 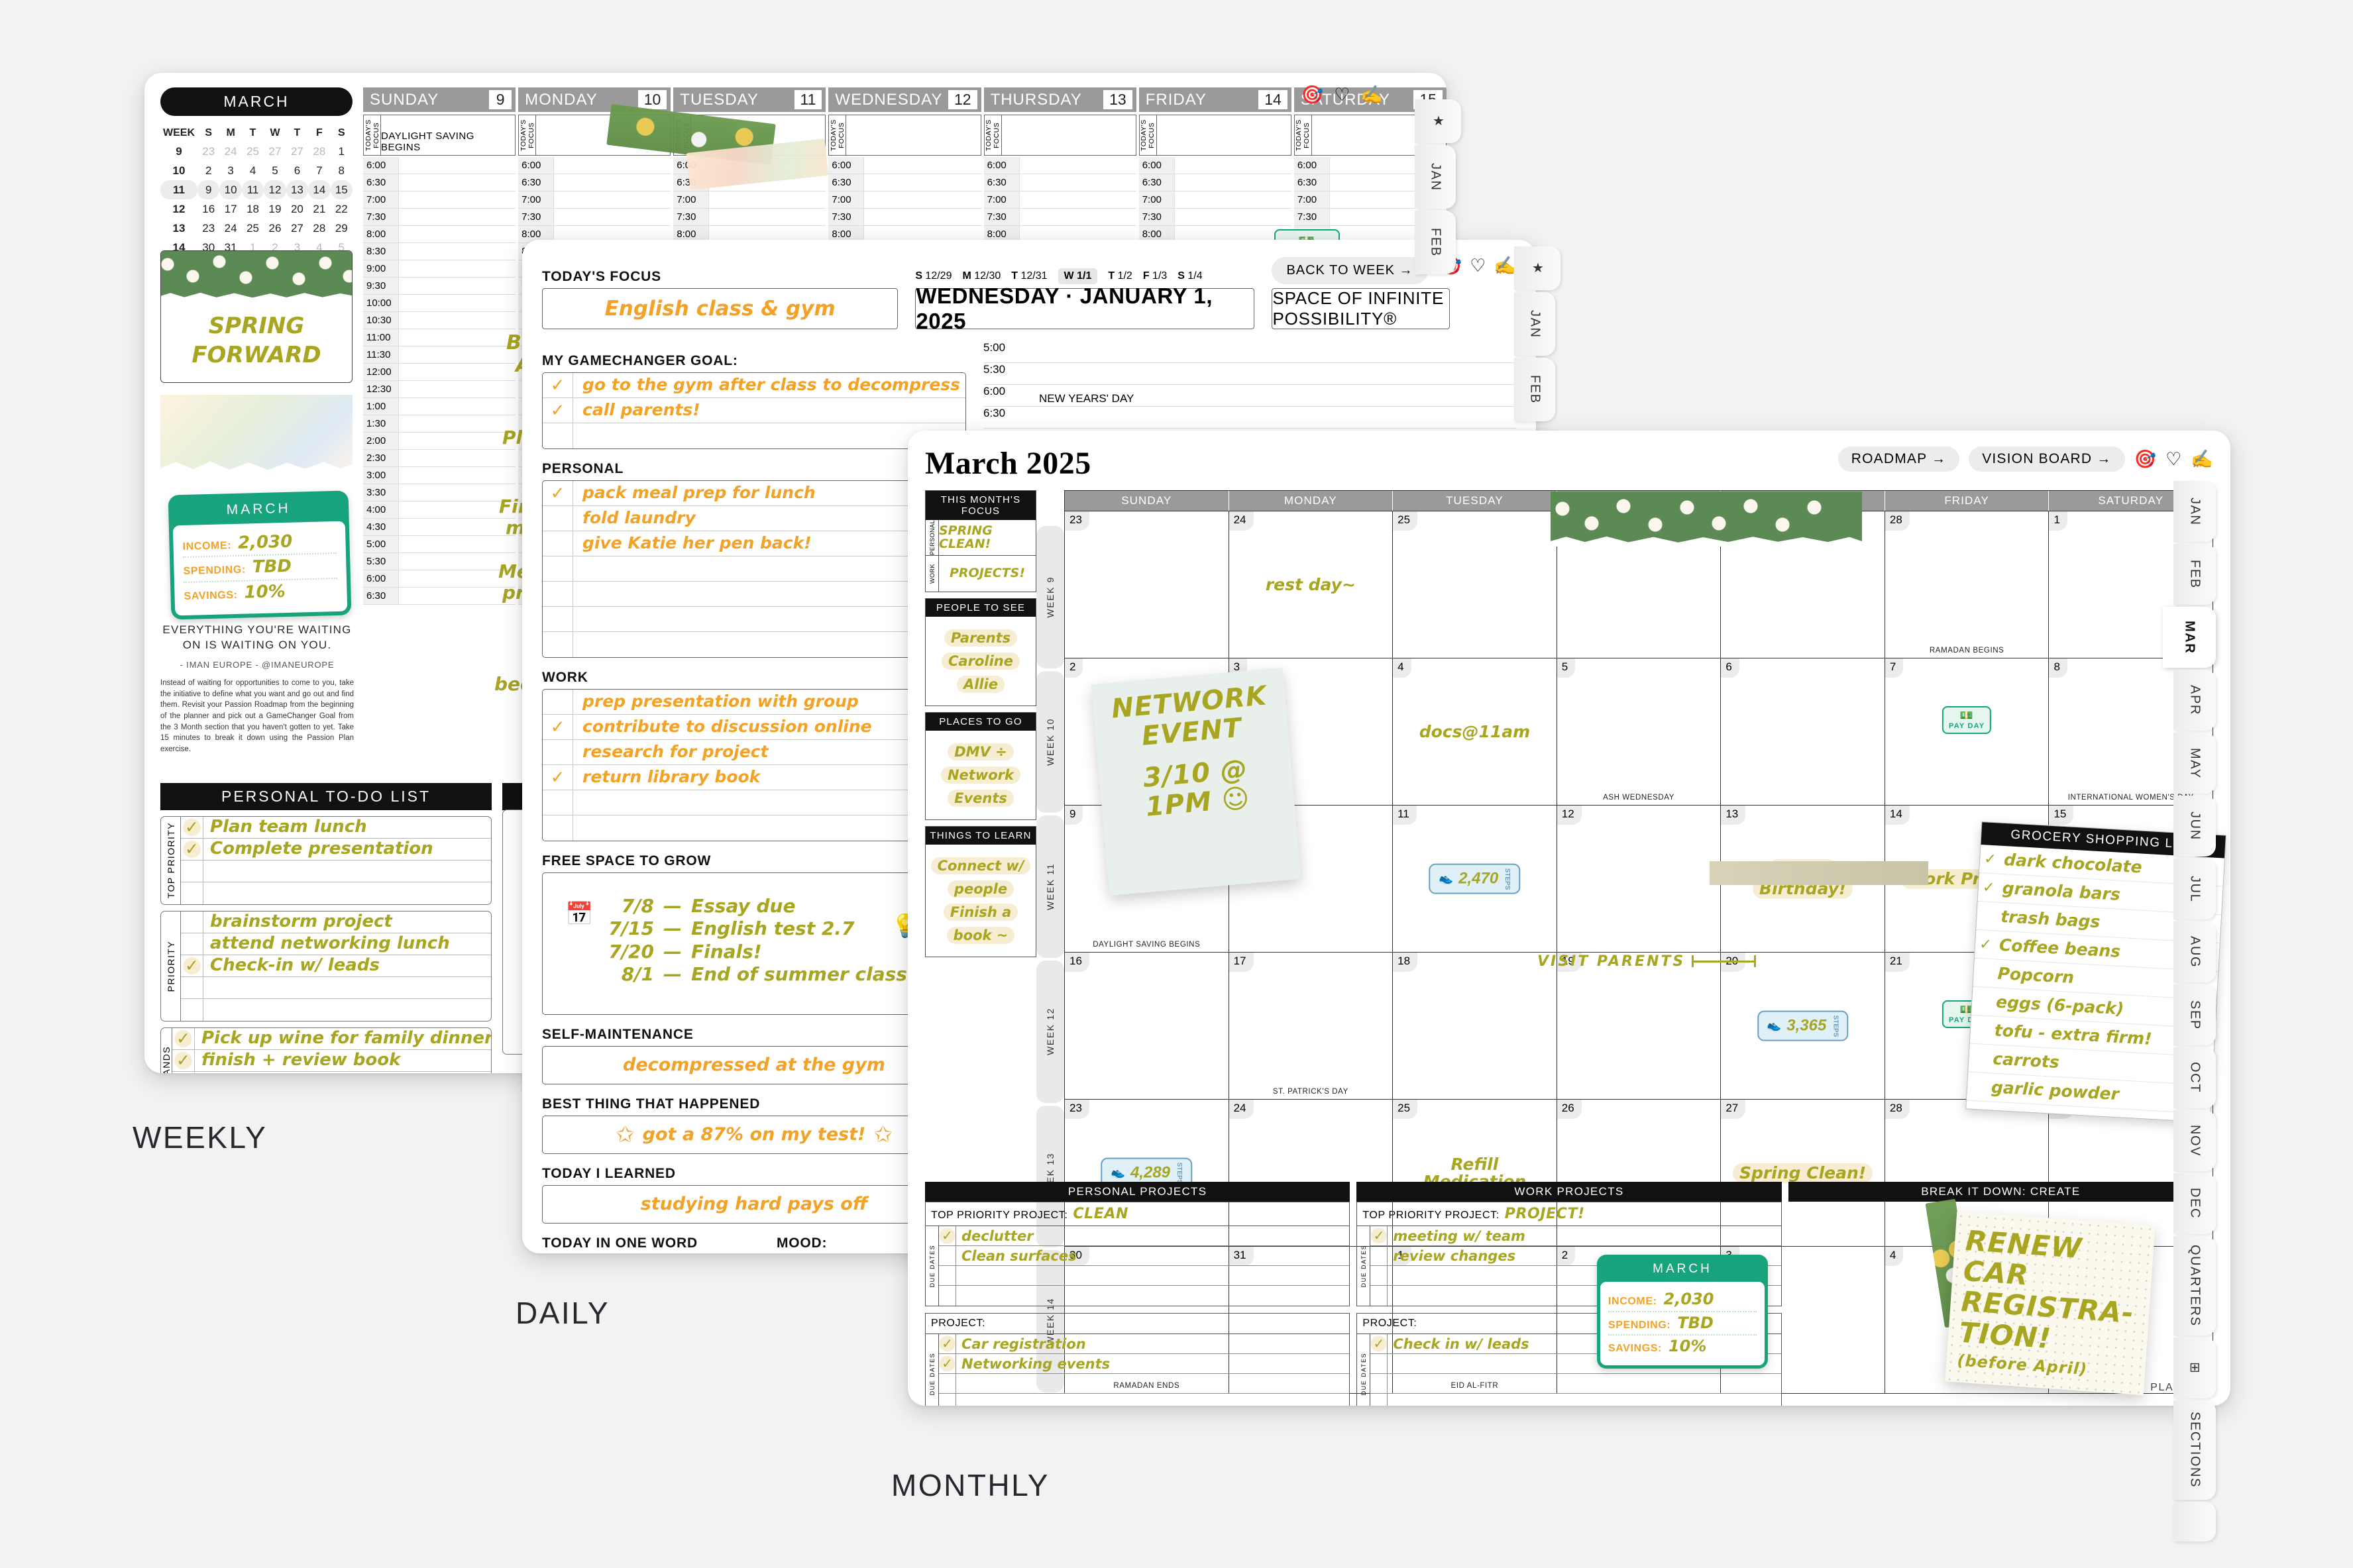 I want to click on rail-tab-QUARTERS: QUARTERS, so click(x=2194, y=1285).